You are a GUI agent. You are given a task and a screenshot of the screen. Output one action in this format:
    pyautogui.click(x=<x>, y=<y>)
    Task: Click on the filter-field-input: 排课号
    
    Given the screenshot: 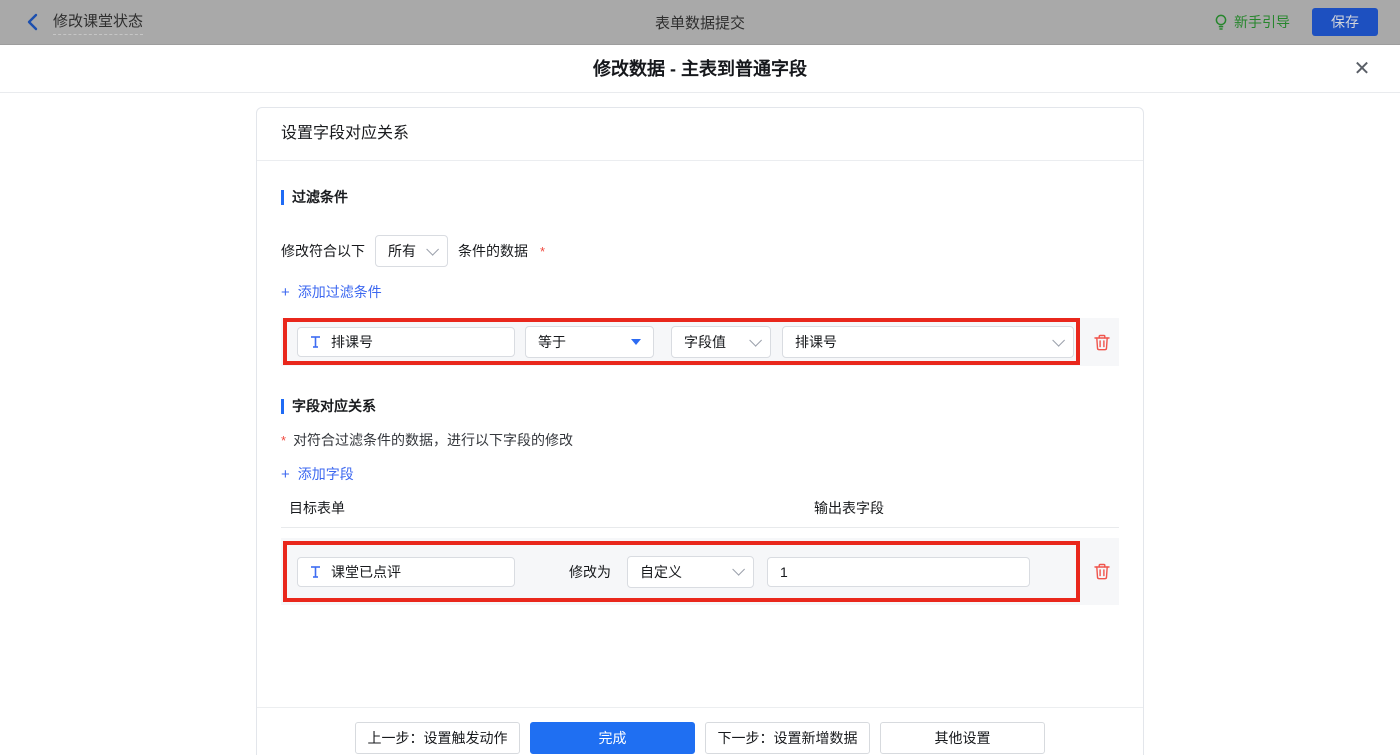 What is the action you would take?
    pyautogui.click(x=406, y=342)
    